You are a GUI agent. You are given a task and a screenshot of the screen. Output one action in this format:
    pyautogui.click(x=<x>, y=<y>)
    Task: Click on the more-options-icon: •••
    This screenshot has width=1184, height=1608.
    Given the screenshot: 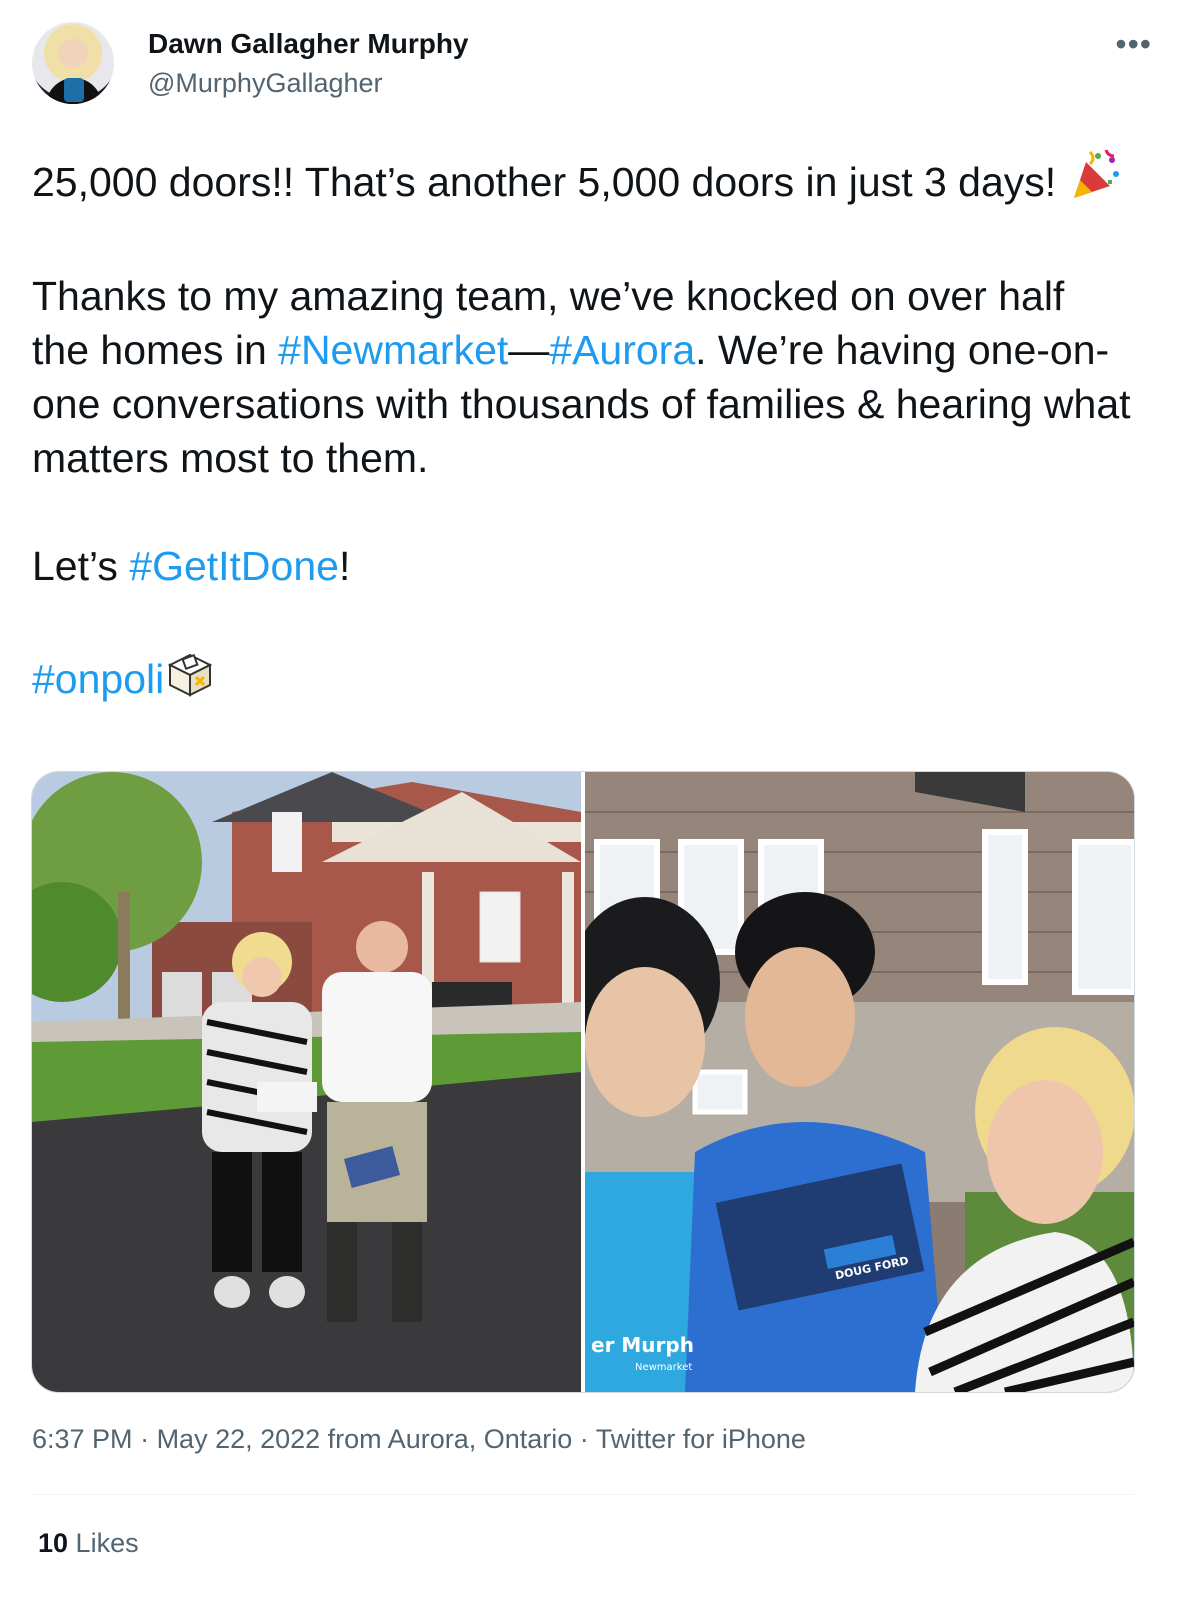 What is the action you would take?
    pyautogui.click(x=1133, y=44)
    